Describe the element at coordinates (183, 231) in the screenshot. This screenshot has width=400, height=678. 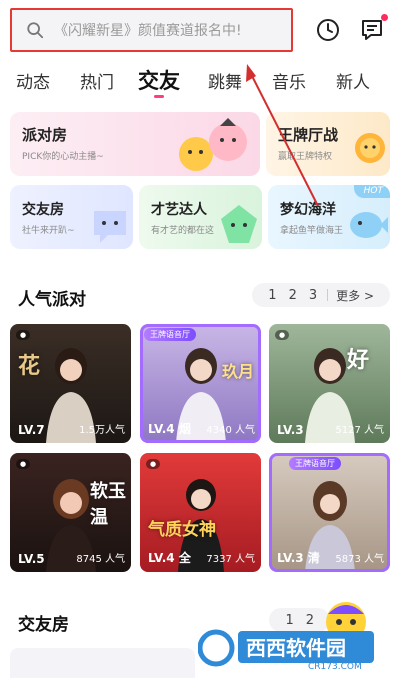
I see `card-subtitle: 有才艺的都在这` at that location.